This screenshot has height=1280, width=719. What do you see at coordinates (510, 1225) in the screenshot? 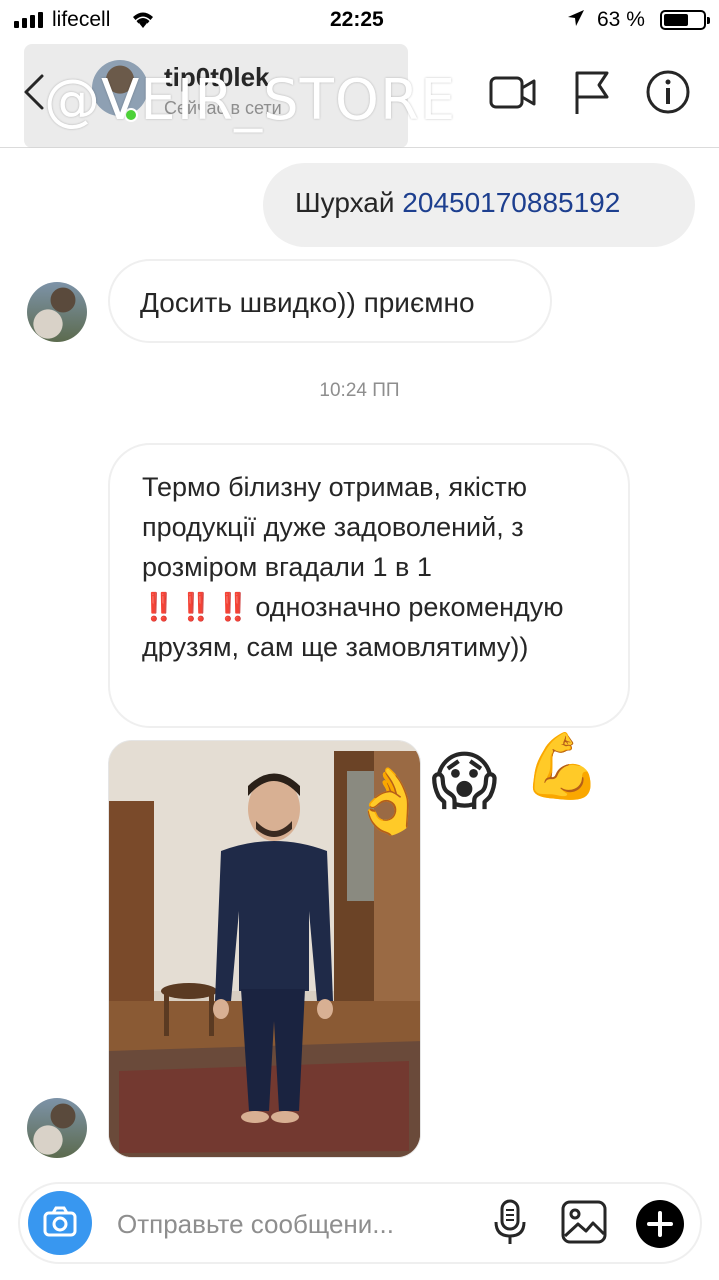
I see `microphone-icon` at bounding box center [510, 1225].